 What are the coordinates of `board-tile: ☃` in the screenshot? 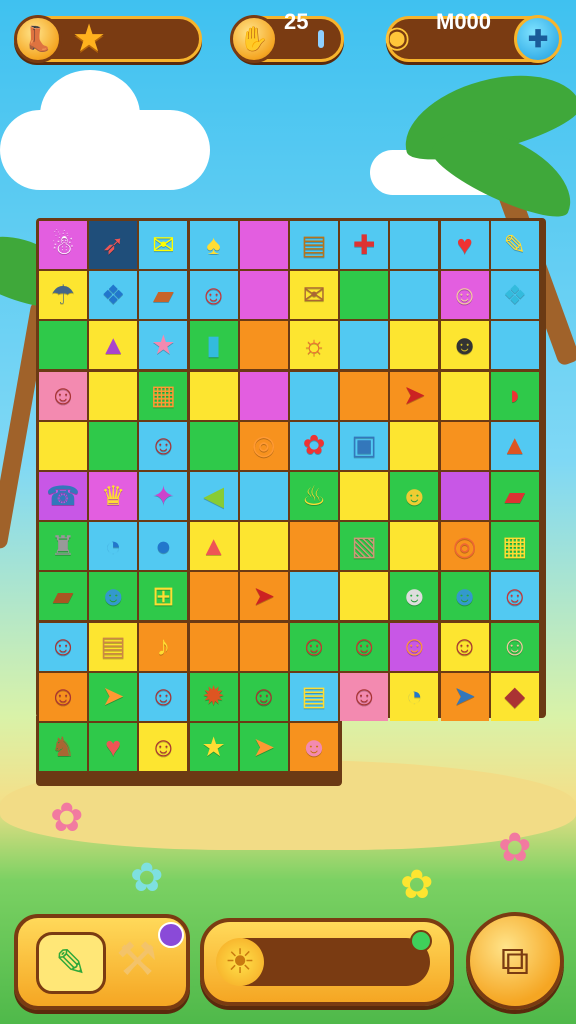 It's located at (63, 245).